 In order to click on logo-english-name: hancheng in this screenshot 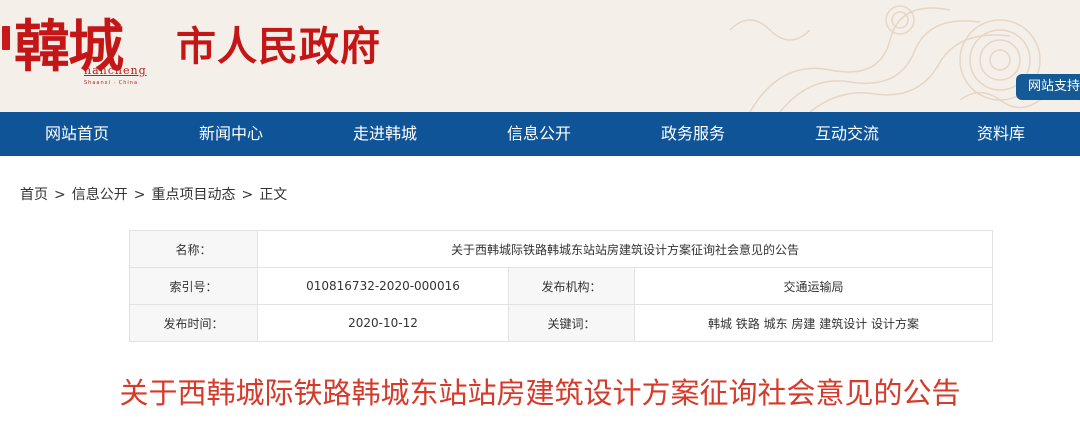, I will do `click(115, 70)`.